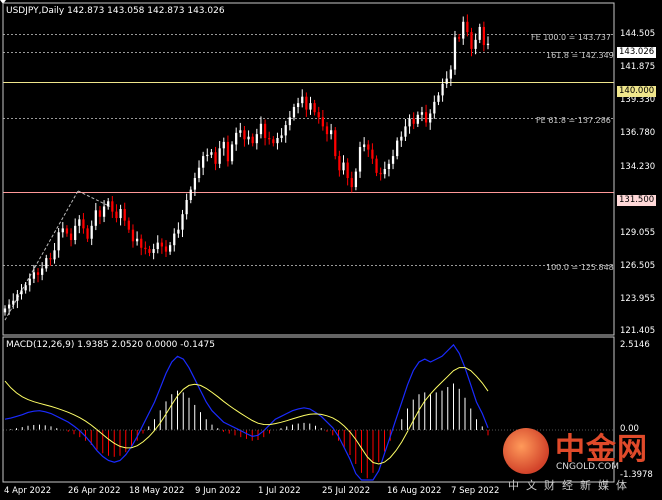 Image resolution: width=662 pixels, height=500 pixels. I want to click on price-tick: 136.780, so click(638, 133).